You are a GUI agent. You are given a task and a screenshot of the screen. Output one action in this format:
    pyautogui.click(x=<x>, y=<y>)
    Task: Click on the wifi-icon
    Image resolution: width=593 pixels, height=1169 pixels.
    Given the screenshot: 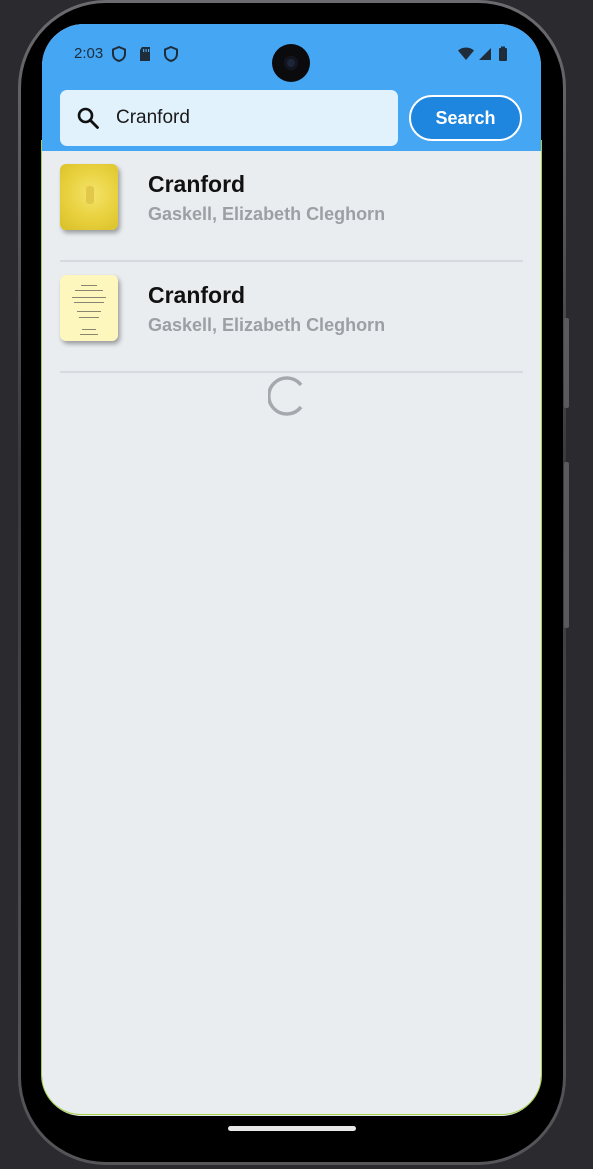 What is the action you would take?
    pyautogui.click(x=466, y=53)
    